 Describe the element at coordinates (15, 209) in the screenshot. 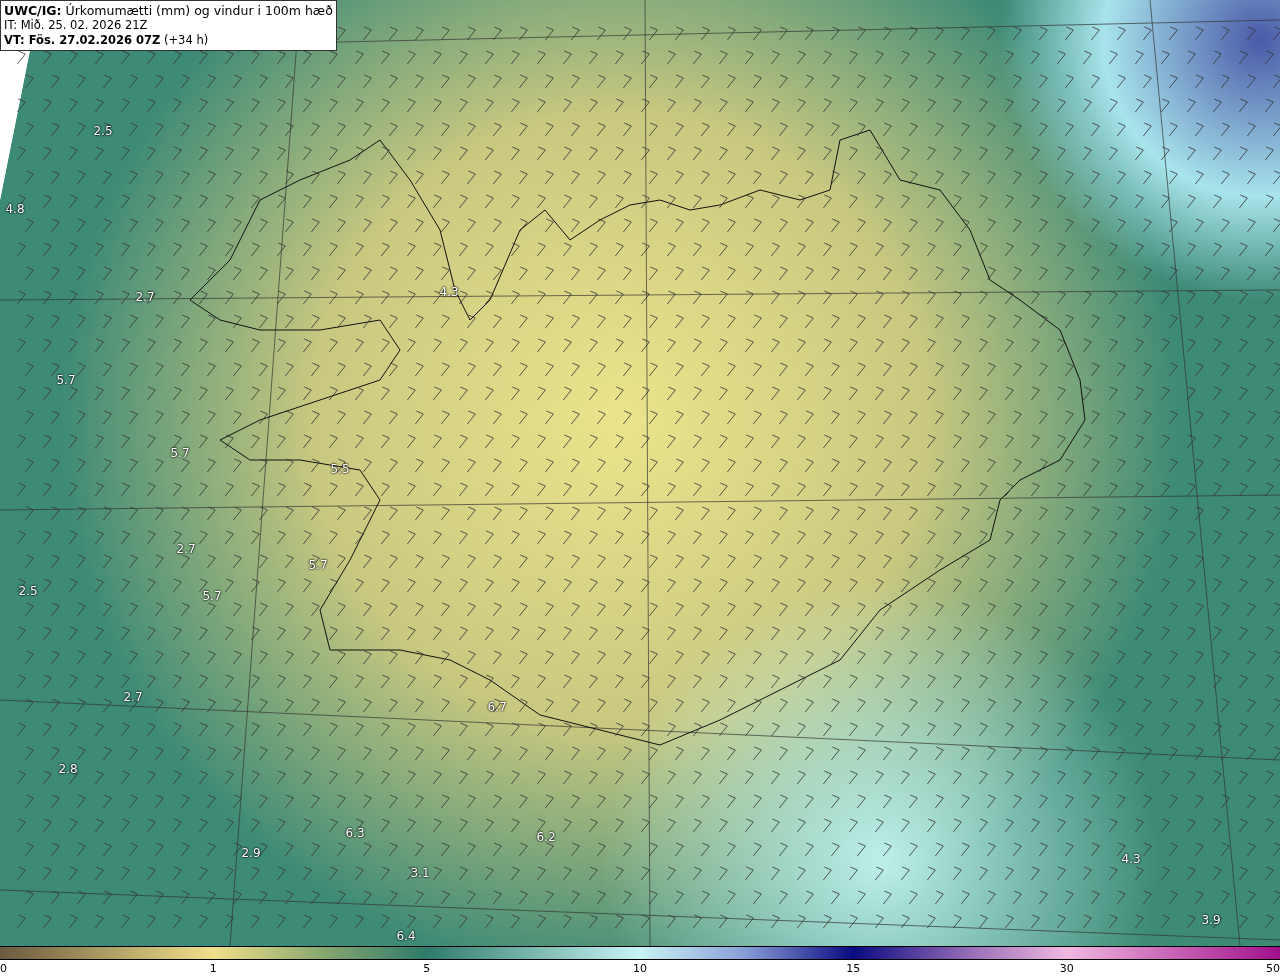

I see `value-label: 4.8` at that location.